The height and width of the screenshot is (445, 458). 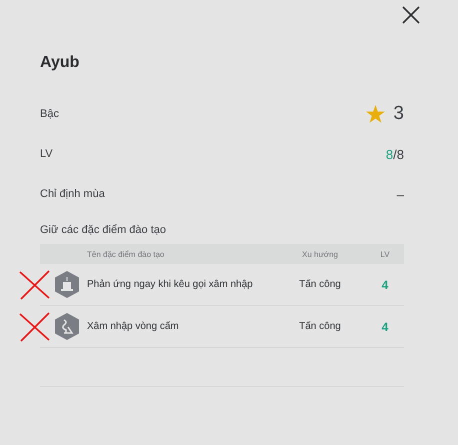 What do you see at coordinates (395, 154) in the screenshot?
I see `level-value: 8/8` at bounding box center [395, 154].